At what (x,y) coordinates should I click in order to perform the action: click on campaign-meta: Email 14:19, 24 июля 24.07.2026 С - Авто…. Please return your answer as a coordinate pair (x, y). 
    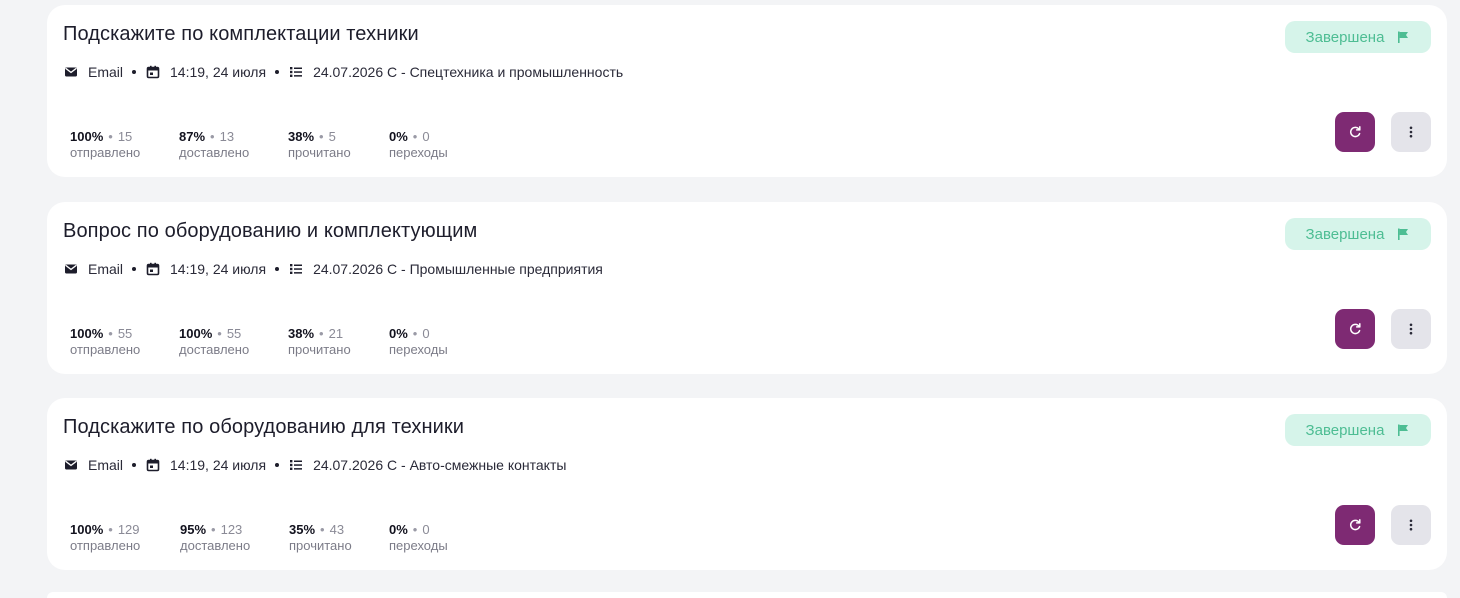
    Looking at the image, I should click on (315, 465).